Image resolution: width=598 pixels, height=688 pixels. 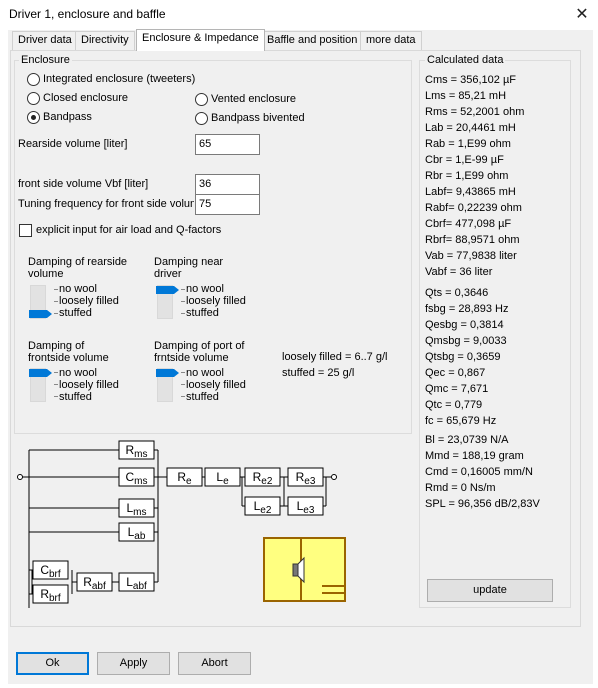 What do you see at coordinates (50, 570) in the screenshot?
I see `circuit-cbrf: Cbrf` at bounding box center [50, 570].